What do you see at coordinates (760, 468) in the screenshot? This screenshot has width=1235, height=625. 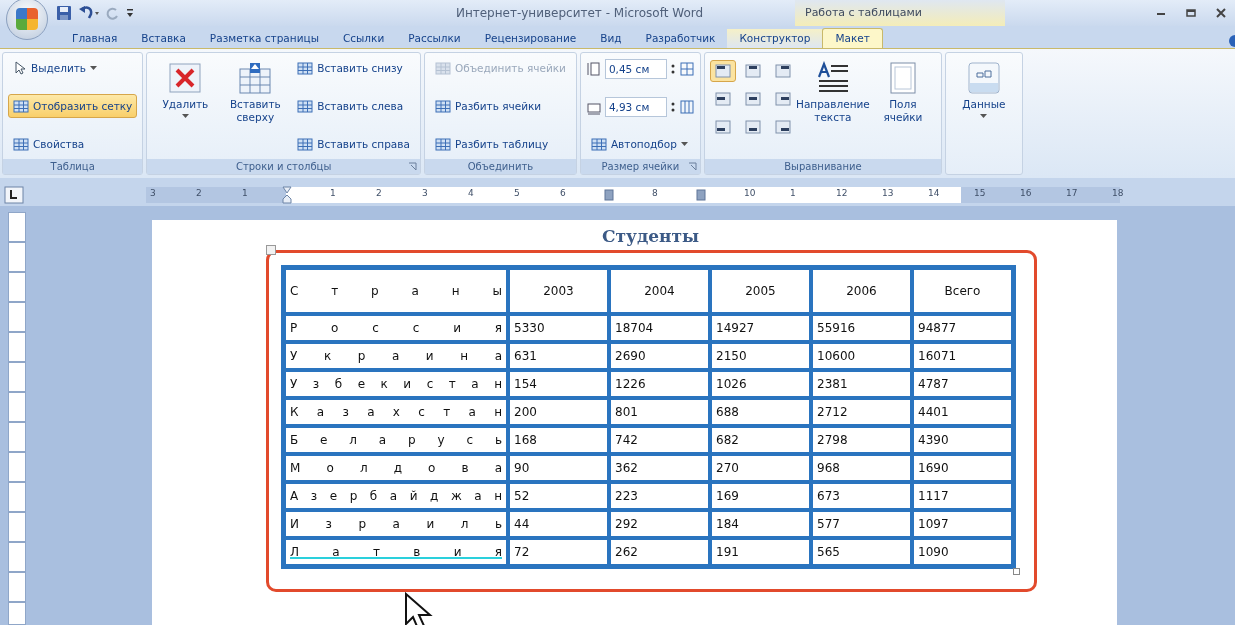 I see `table-cell: 270` at bounding box center [760, 468].